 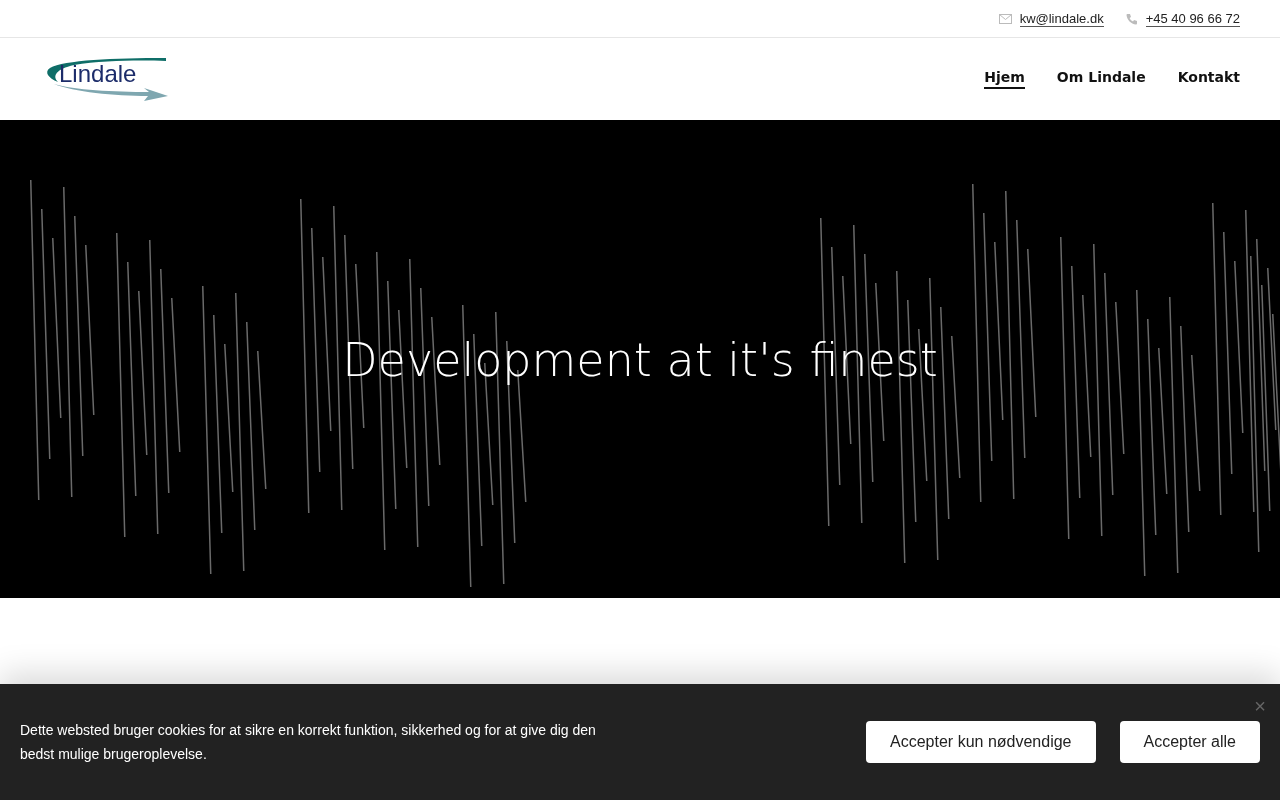 I want to click on hero-title: Development at it's finest, so click(x=640, y=360).